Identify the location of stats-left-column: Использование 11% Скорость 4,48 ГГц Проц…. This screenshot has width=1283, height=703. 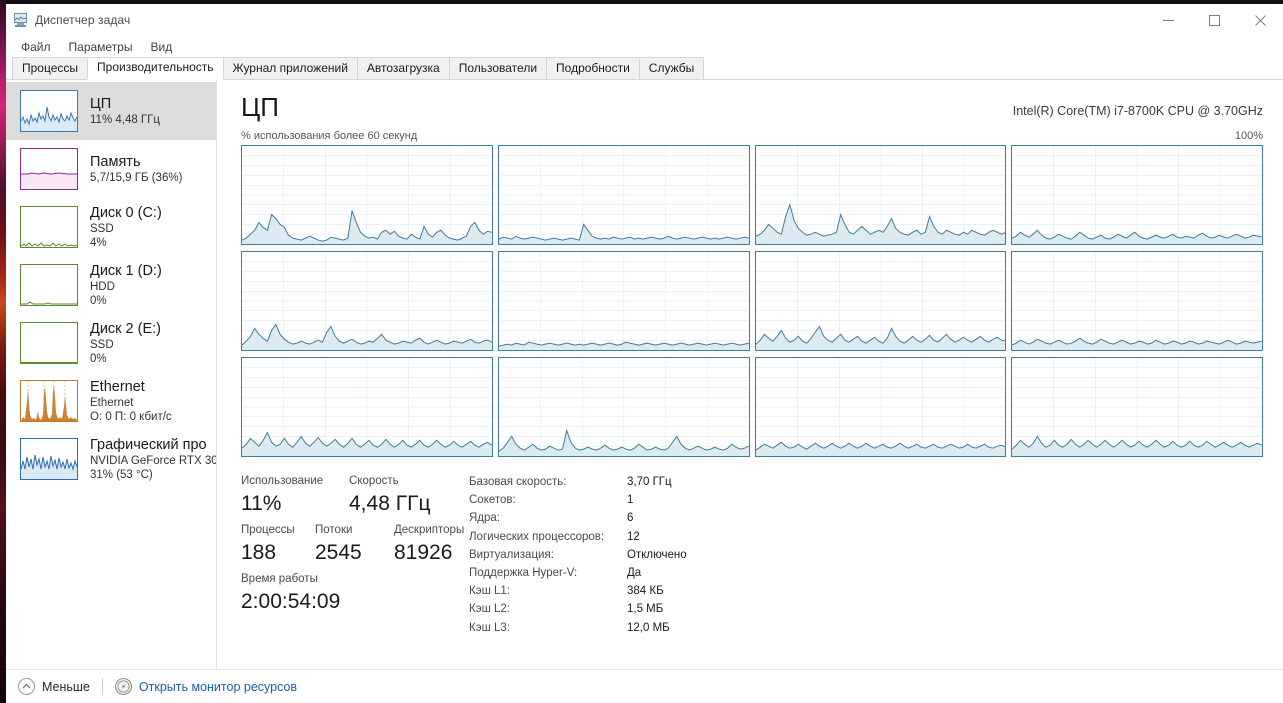
(355, 555).